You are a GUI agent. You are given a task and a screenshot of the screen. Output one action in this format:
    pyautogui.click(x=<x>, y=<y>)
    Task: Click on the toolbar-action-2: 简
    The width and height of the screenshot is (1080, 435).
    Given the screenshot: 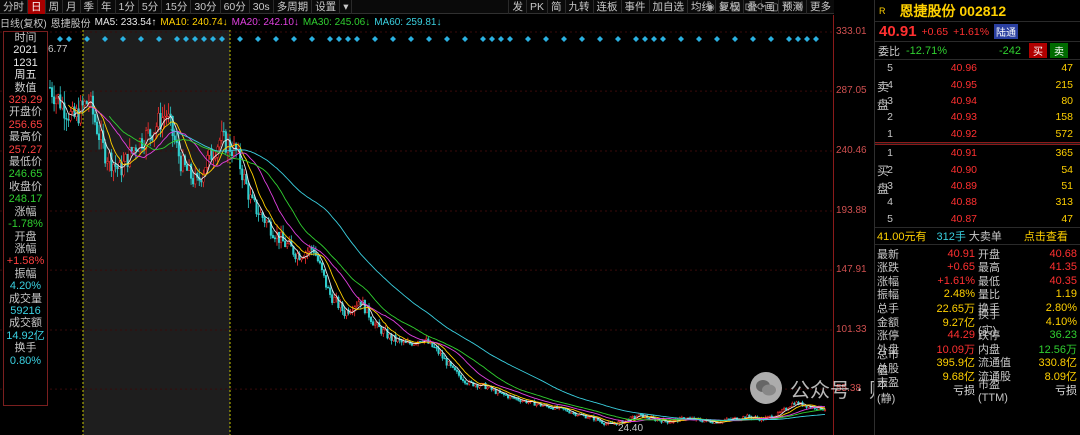 What is the action you would take?
    pyautogui.click(x=556, y=7)
    